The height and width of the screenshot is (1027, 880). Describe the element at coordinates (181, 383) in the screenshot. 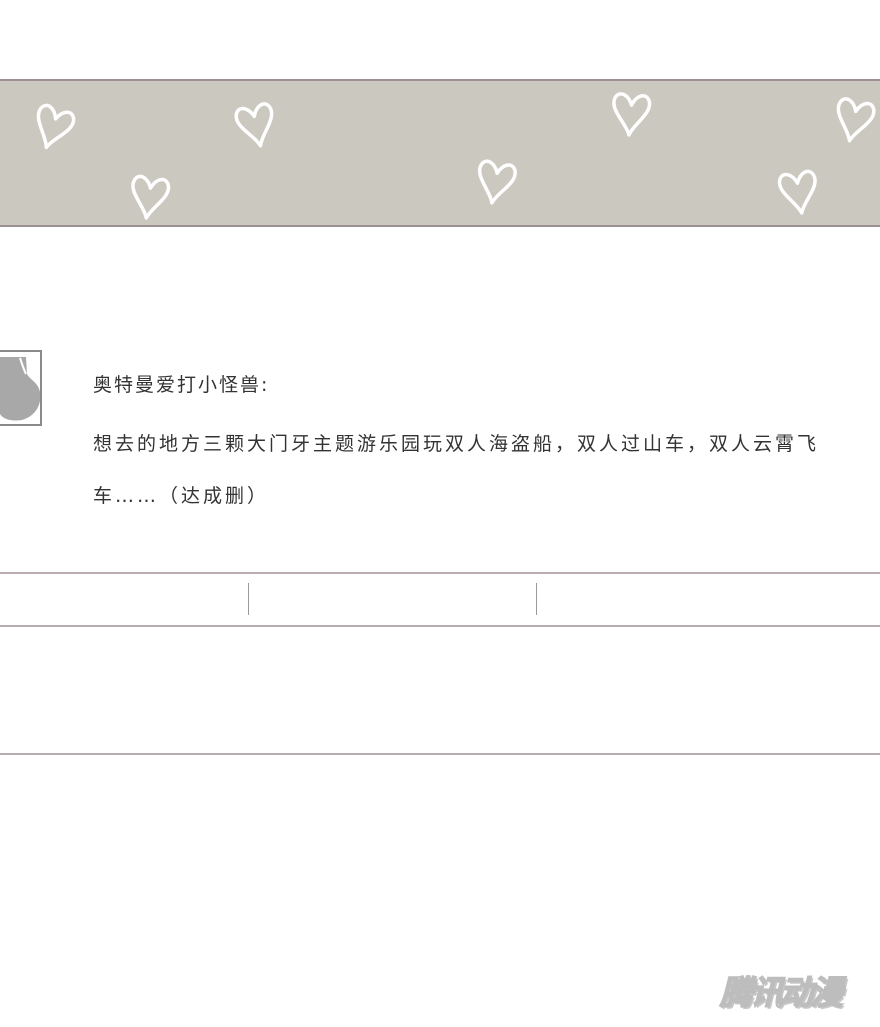

I see `comment-username: 奥特曼爱打小怪兽:` at that location.